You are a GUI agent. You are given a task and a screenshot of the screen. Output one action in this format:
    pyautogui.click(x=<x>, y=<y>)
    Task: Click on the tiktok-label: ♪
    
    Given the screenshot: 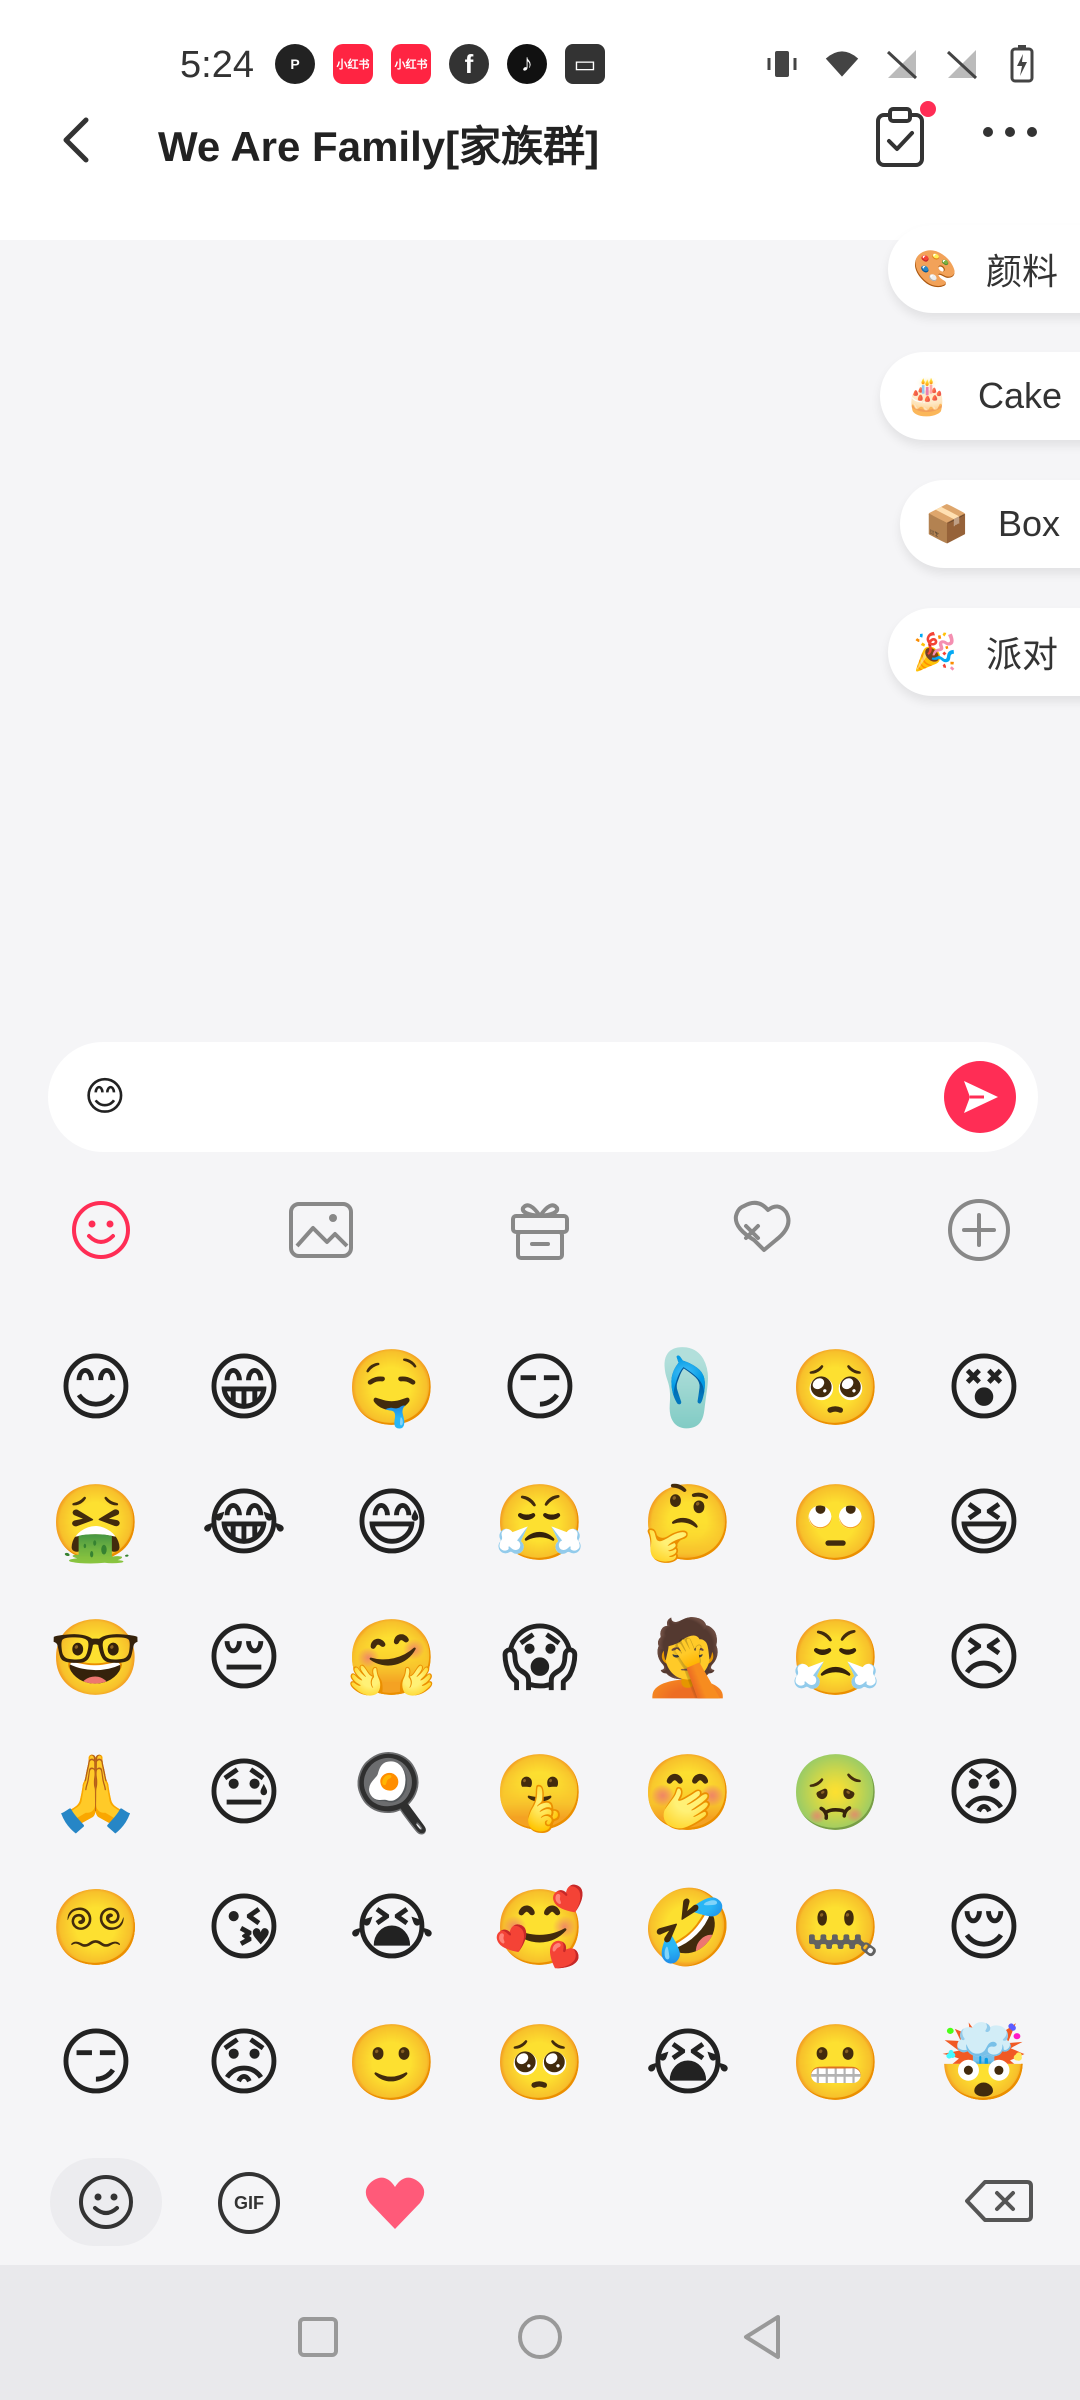 What is the action you would take?
    pyautogui.click(x=527, y=63)
    